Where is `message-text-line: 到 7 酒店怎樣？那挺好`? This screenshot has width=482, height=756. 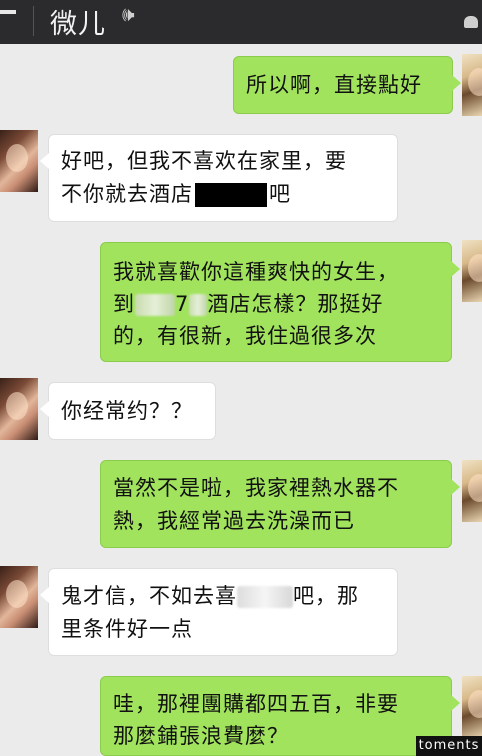 message-text-line: 到 7 酒店怎樣？那挺好 is located at coordinates (248, 304).